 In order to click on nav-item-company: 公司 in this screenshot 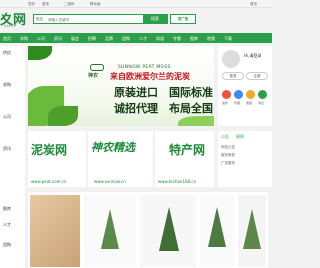, I will do `click(41, 39)`.